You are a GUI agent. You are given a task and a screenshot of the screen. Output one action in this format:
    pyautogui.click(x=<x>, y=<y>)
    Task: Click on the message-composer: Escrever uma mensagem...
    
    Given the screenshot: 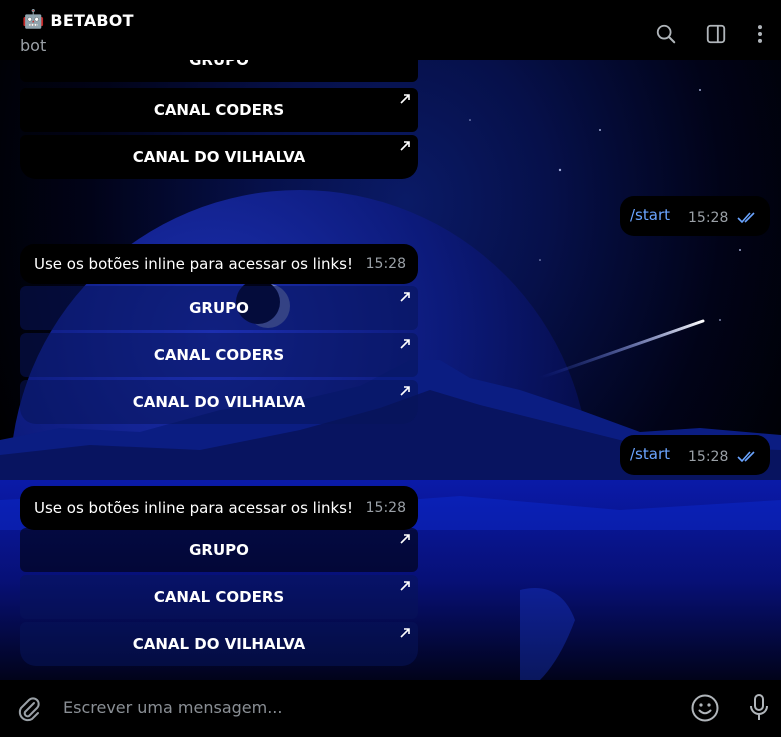 What is the action you would take?
    pyautogui.click(x=390, y=708)
    